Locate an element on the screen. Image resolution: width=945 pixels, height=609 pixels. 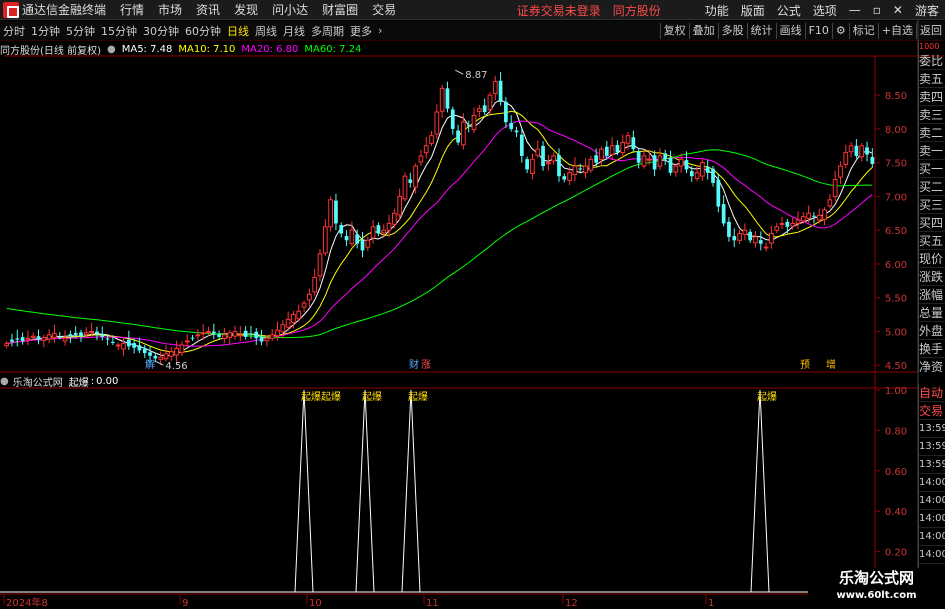
time-axis: 2024年8 9 10 11 12 1 is located at coordinates (358, 601).